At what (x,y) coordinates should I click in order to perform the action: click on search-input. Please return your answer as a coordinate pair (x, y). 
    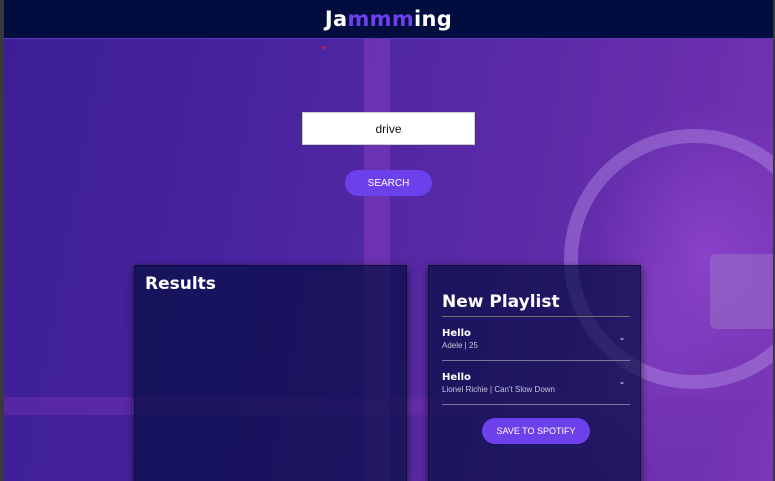
    Looking at the image, I should click on (388, 128).